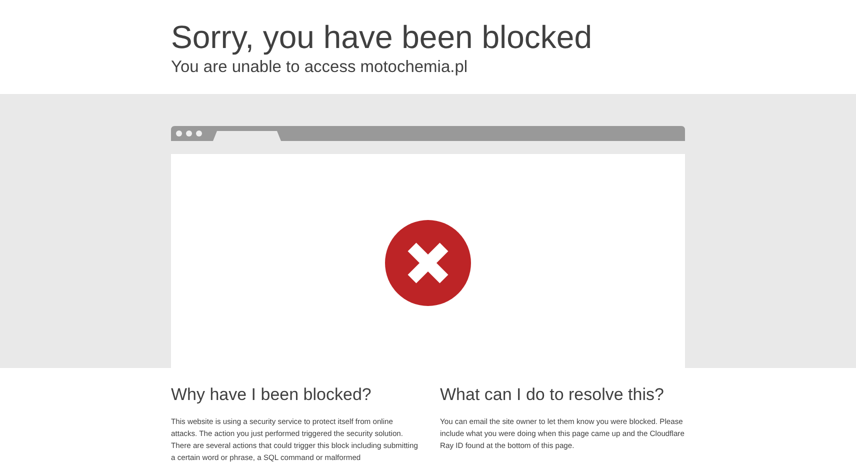 This screenshot has width=856, height=464. What do you see at coordinates (271, 395) in the screenshot?
I see `section-heading: Why have I been blocked?` at bounding box center [271, 395].